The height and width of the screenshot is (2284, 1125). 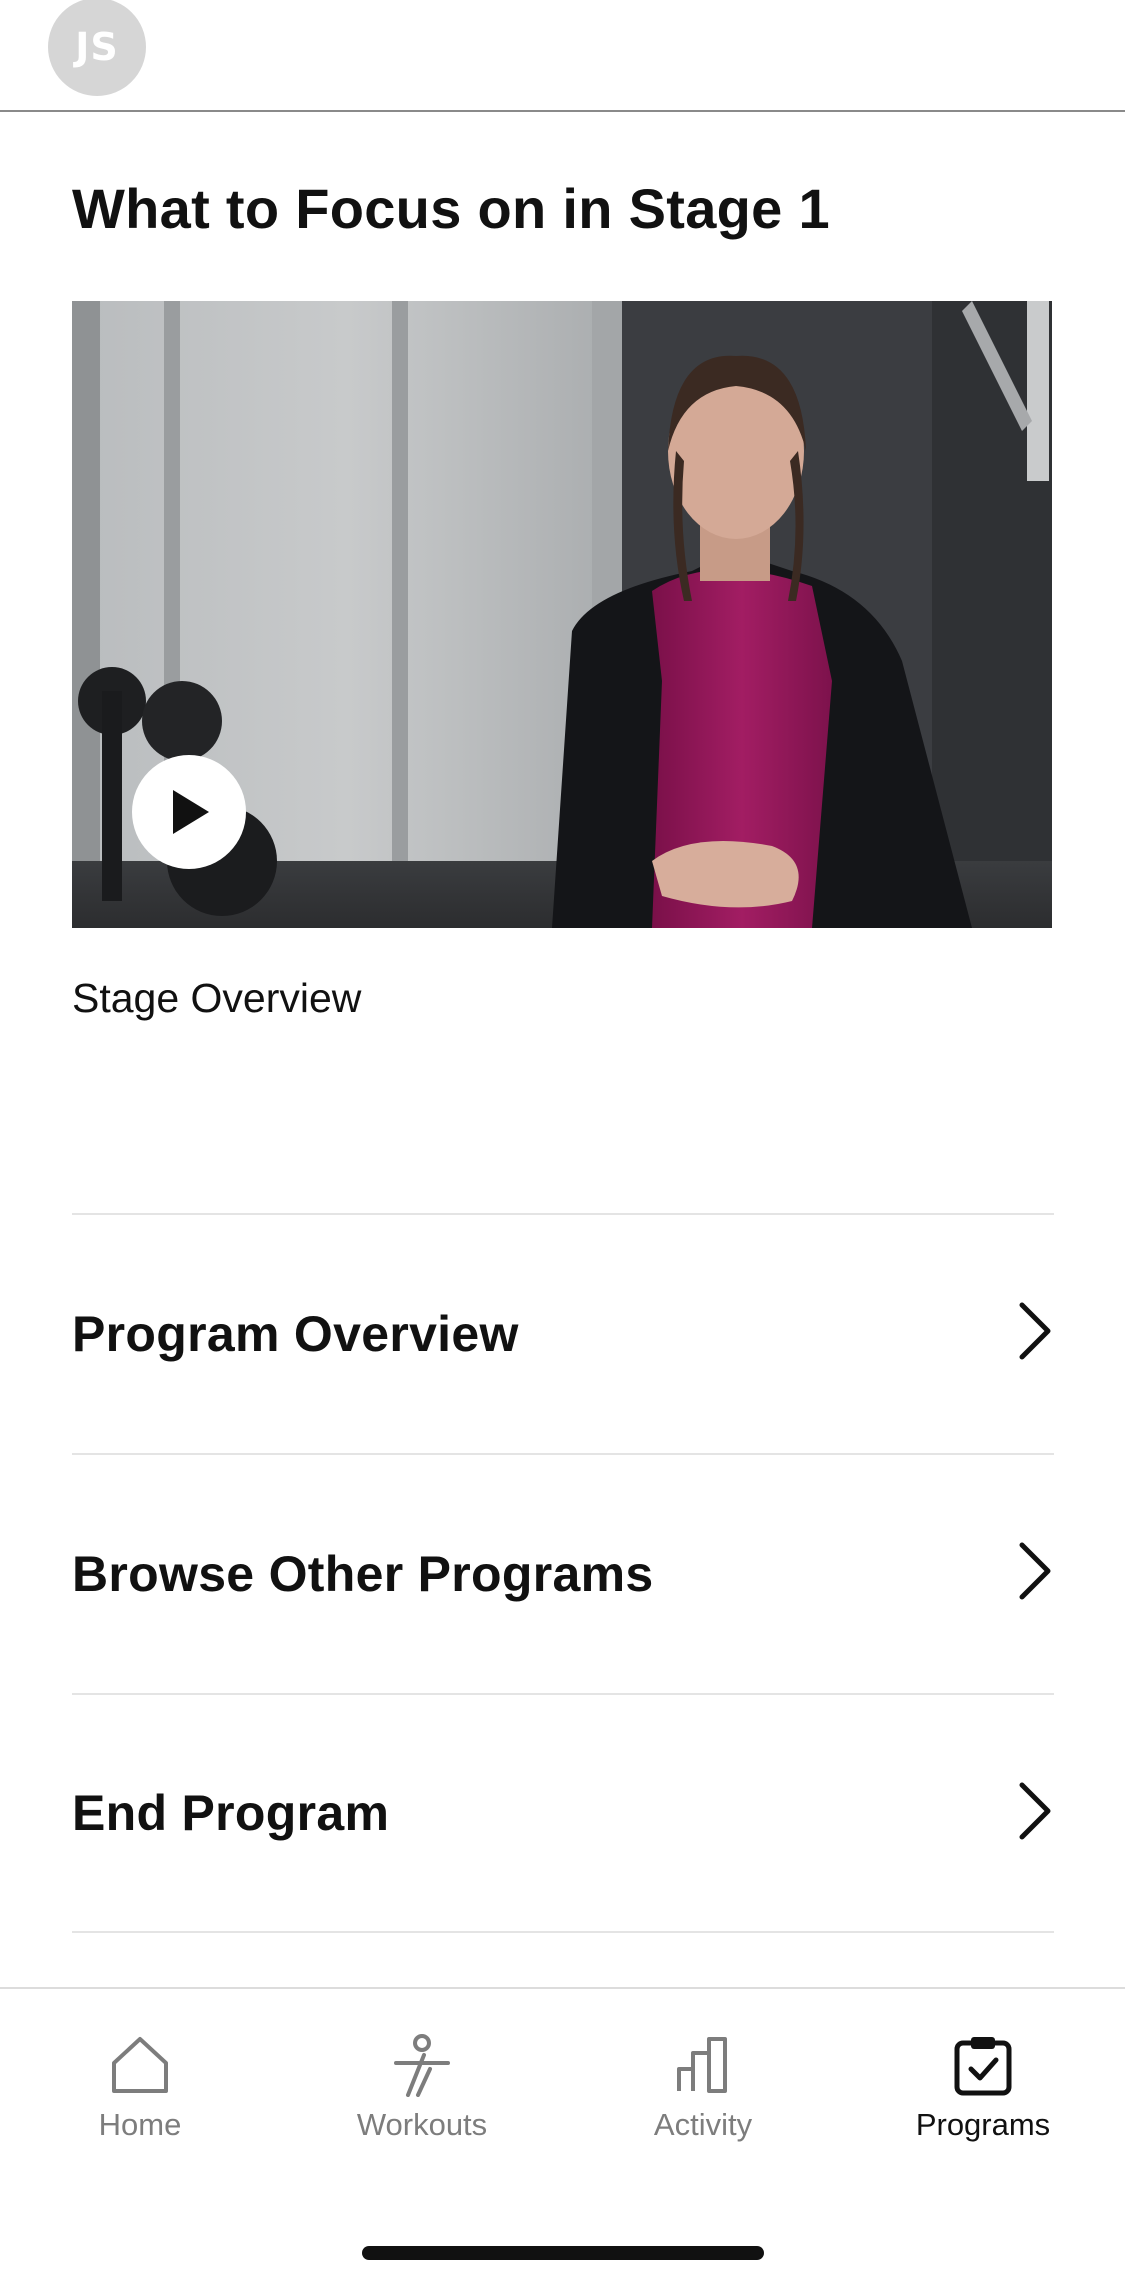 I want to click on top-bar: JS, so click(x=562, y=56).